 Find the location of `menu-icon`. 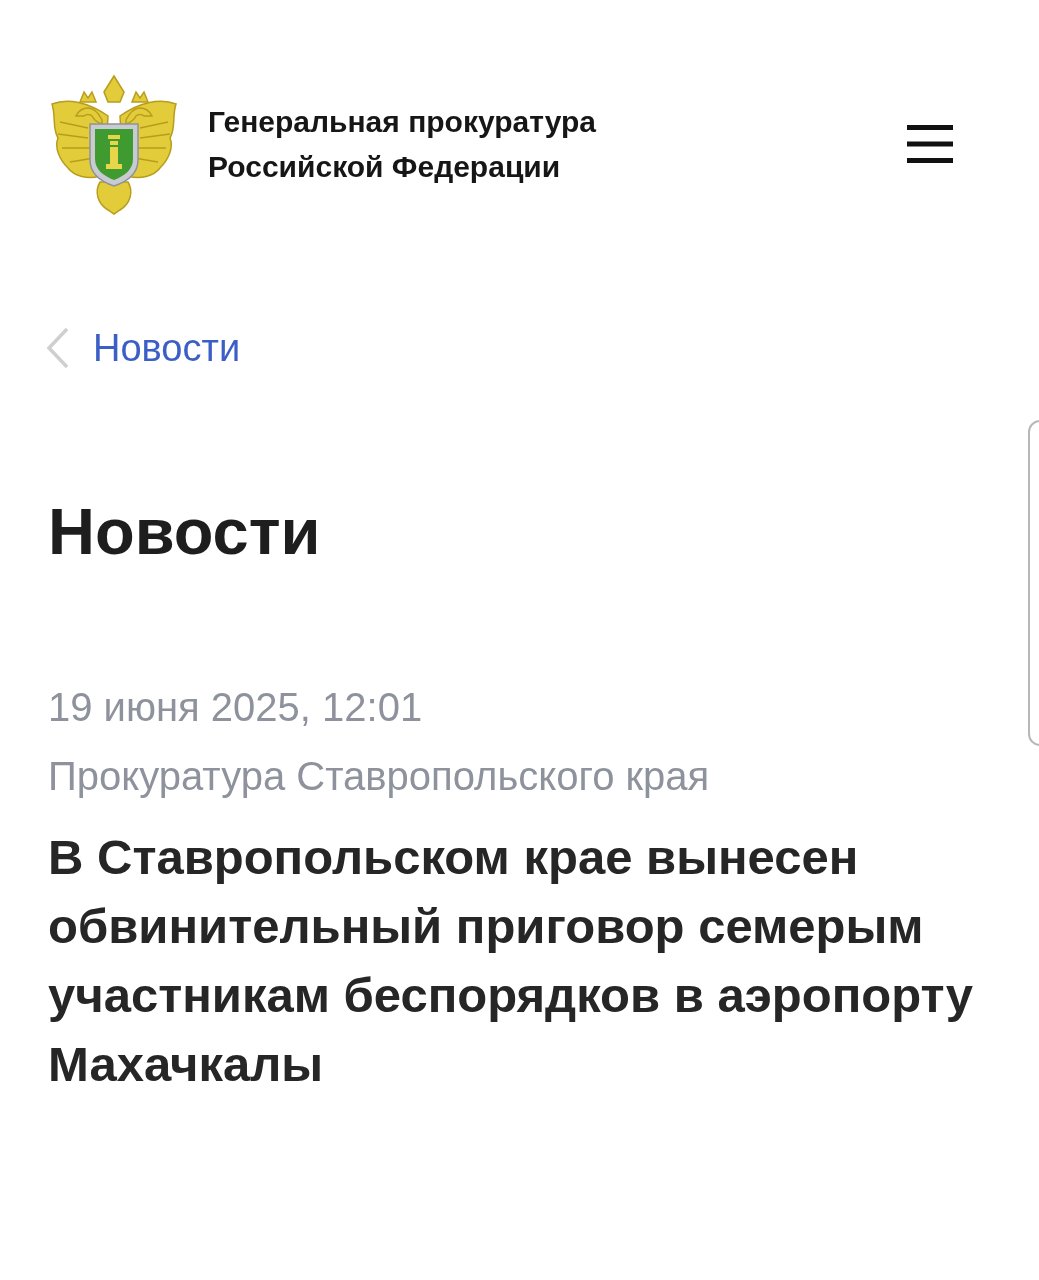

menu-icon is located at coordinates (930, 144).